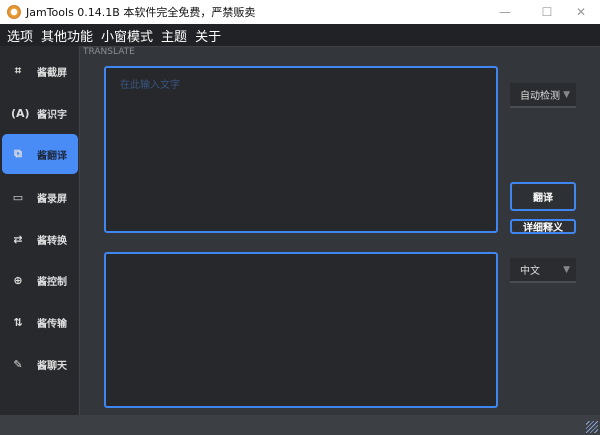  What do you see at coordinates (300, 35) in the screenshot?
I see `menu-bar: 选项 其他功能 小窗模式 主题 关于` at bounding box center [300, 35].